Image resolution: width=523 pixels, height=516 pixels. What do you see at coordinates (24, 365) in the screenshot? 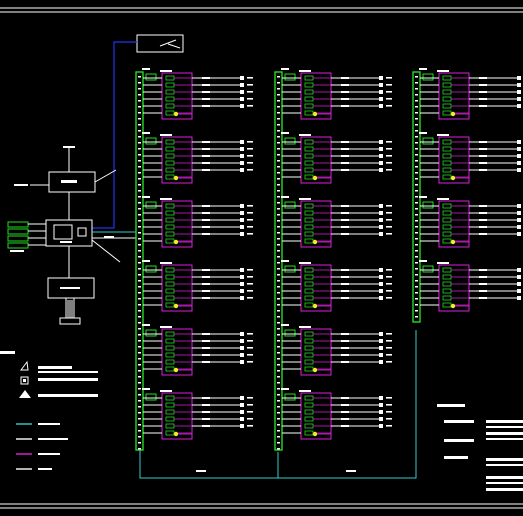
I see `triangle-outline-icon` at bounding box center [24, 365].